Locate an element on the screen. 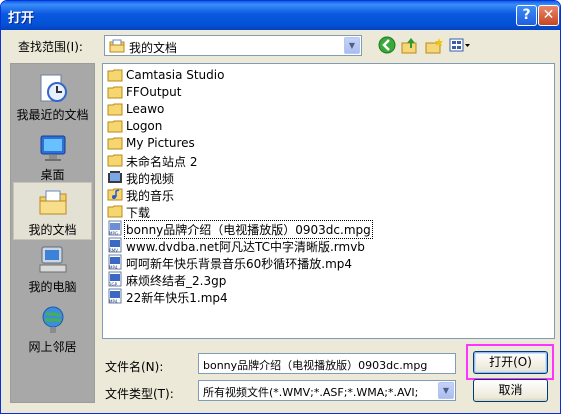 The height and width of the screenshot is (414, 561). recent-documents-icon is located at coordinates (53, 88).